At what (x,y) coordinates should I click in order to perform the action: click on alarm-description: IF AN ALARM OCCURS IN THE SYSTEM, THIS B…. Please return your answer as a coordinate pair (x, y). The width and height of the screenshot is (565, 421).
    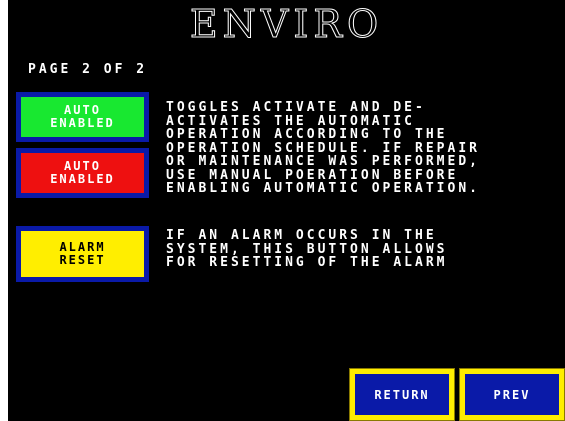
    Looking at the image, I should click on (307, 249).